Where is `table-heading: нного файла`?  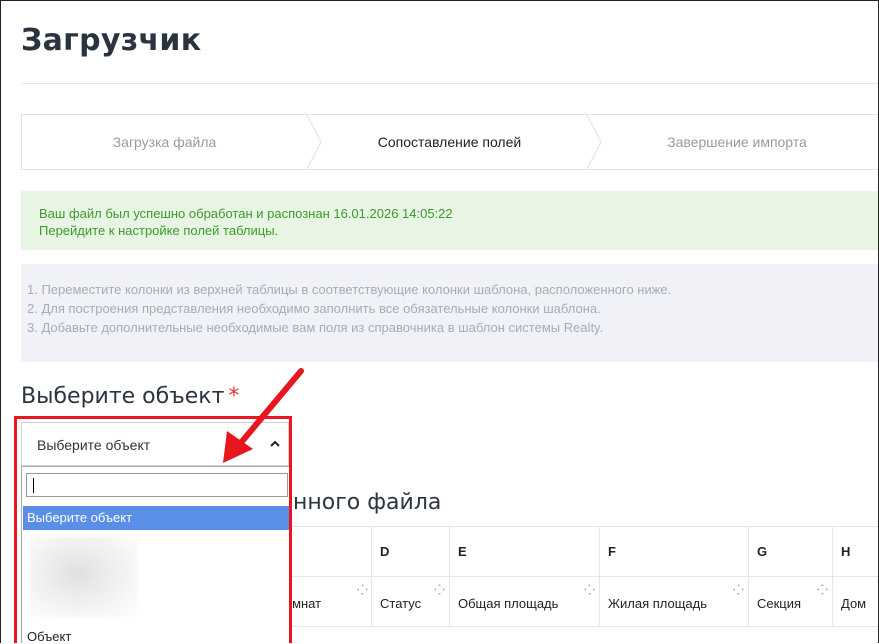
table-heading: нного файла is located at coordinates (367, 502).